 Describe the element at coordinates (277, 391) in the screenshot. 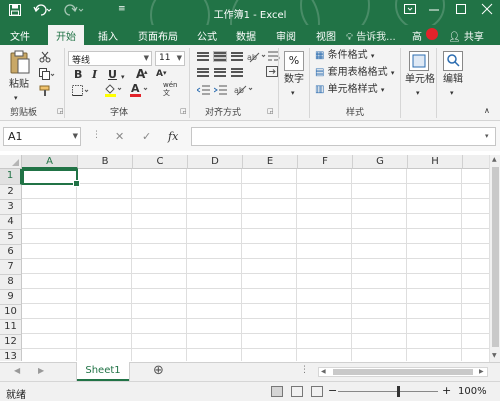

I see `normal-view-icon` at that location.